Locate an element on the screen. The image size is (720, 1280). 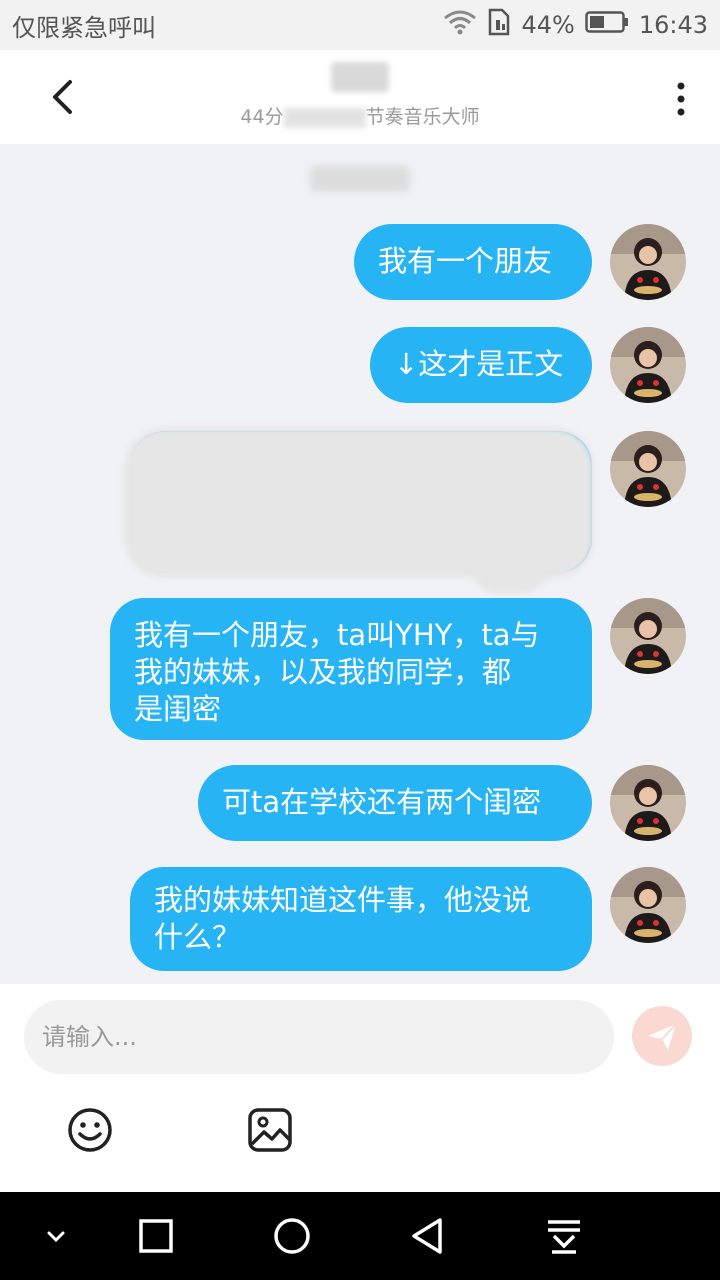
message-line: 我的妹妹知道这件事，他没说 is located at coordinates (343, 900).